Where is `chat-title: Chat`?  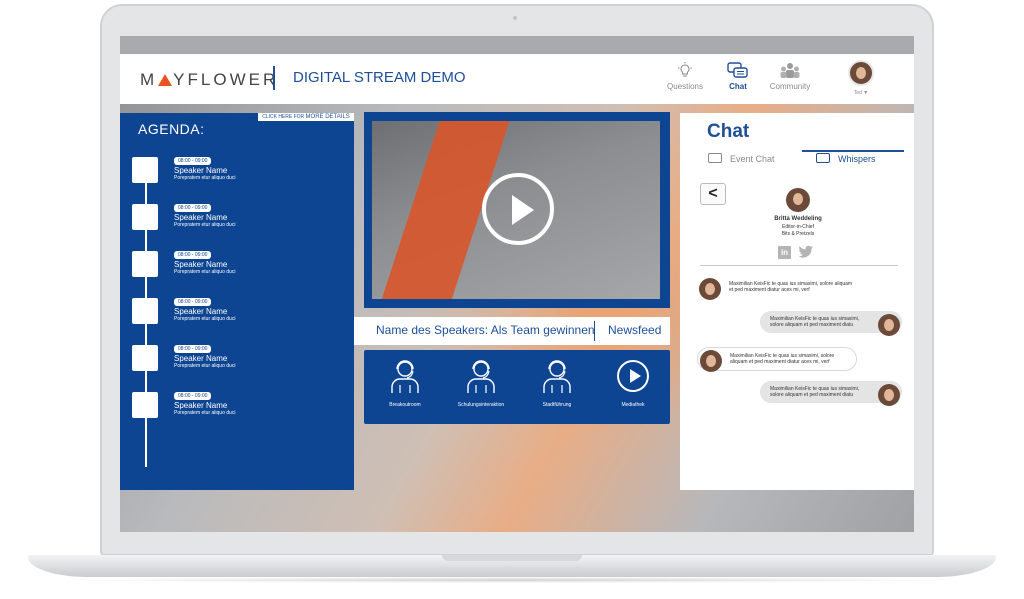
chat-title: Chat is located at coordinates (728, 131).